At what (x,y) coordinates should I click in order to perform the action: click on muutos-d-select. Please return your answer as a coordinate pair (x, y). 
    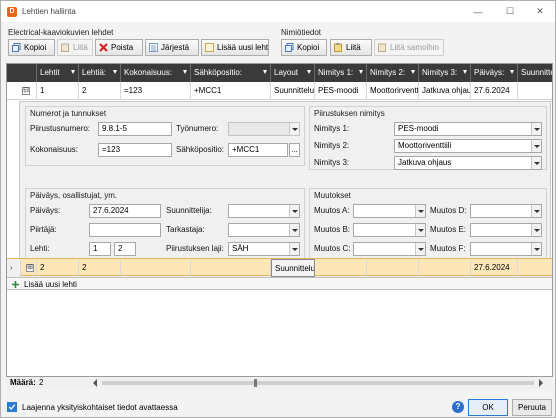
    Looking at the image, I should click on (506, 211).